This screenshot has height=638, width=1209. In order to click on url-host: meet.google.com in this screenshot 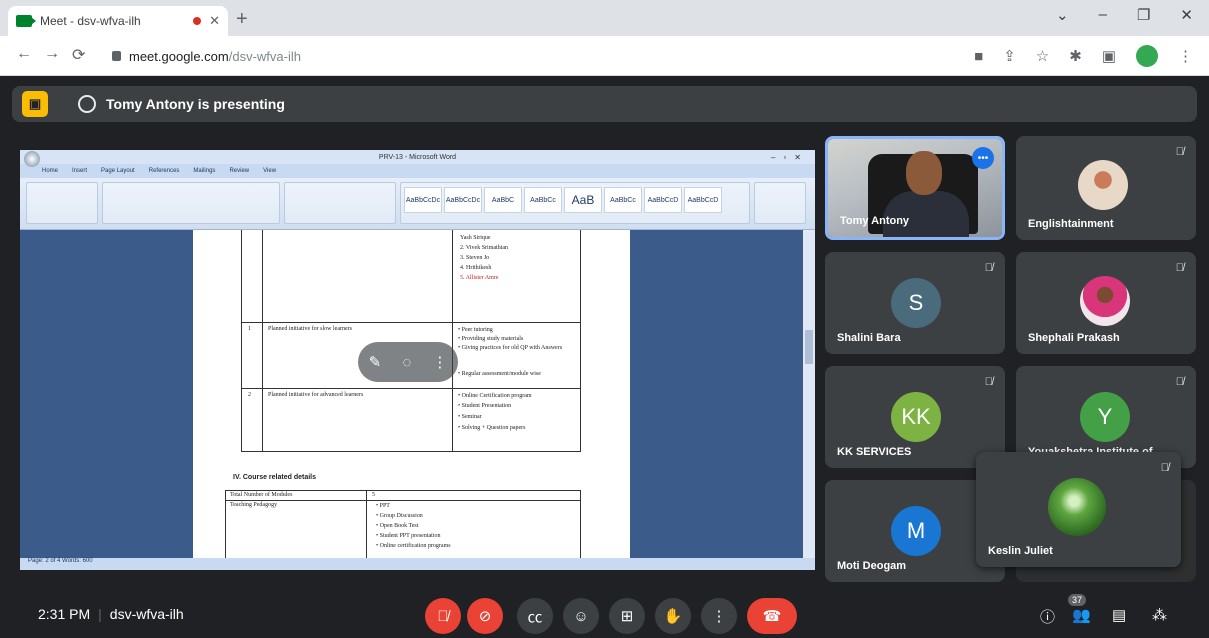, I will do `click(179, 56)`.